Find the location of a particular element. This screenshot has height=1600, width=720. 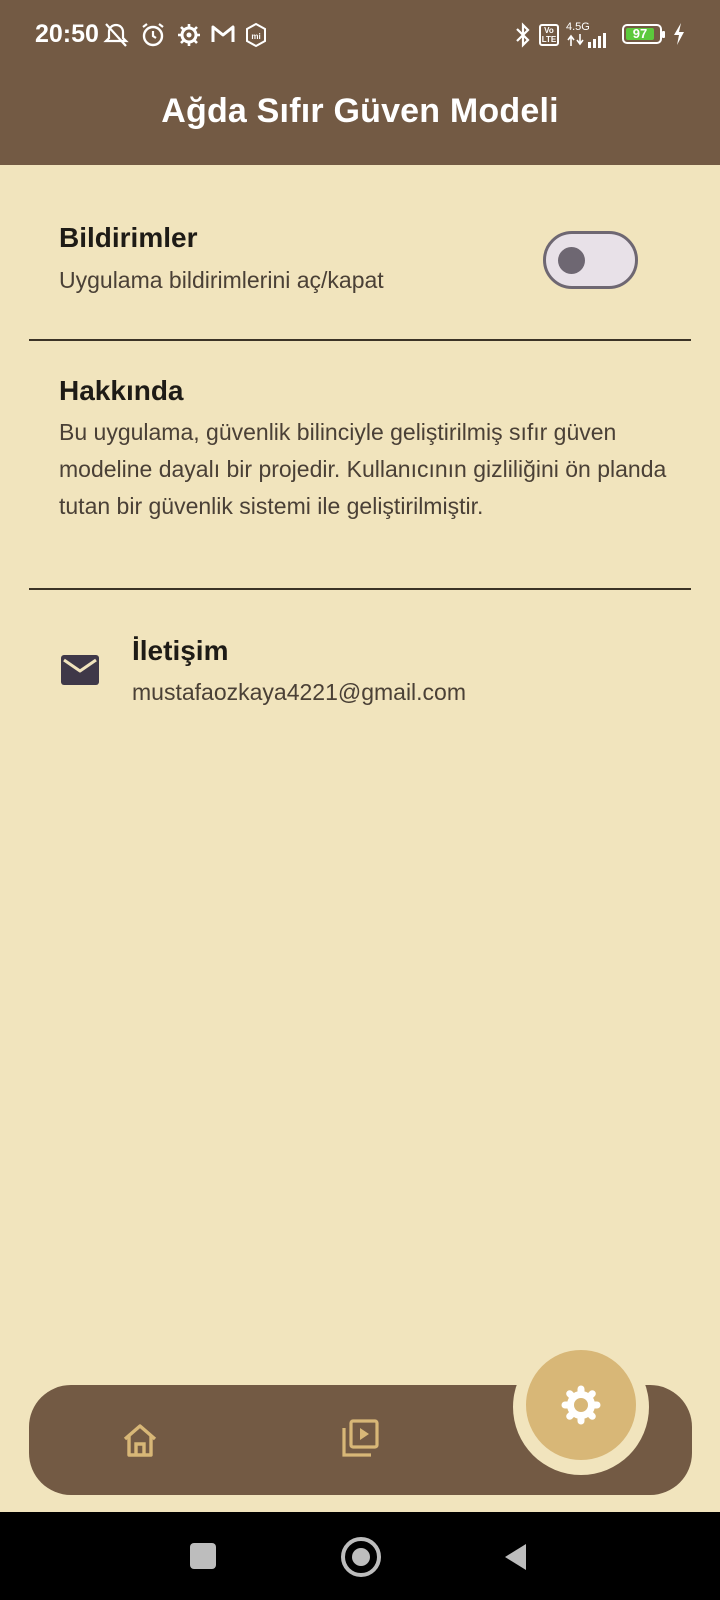

svg-text: mi is located at coordinates (255, 36).